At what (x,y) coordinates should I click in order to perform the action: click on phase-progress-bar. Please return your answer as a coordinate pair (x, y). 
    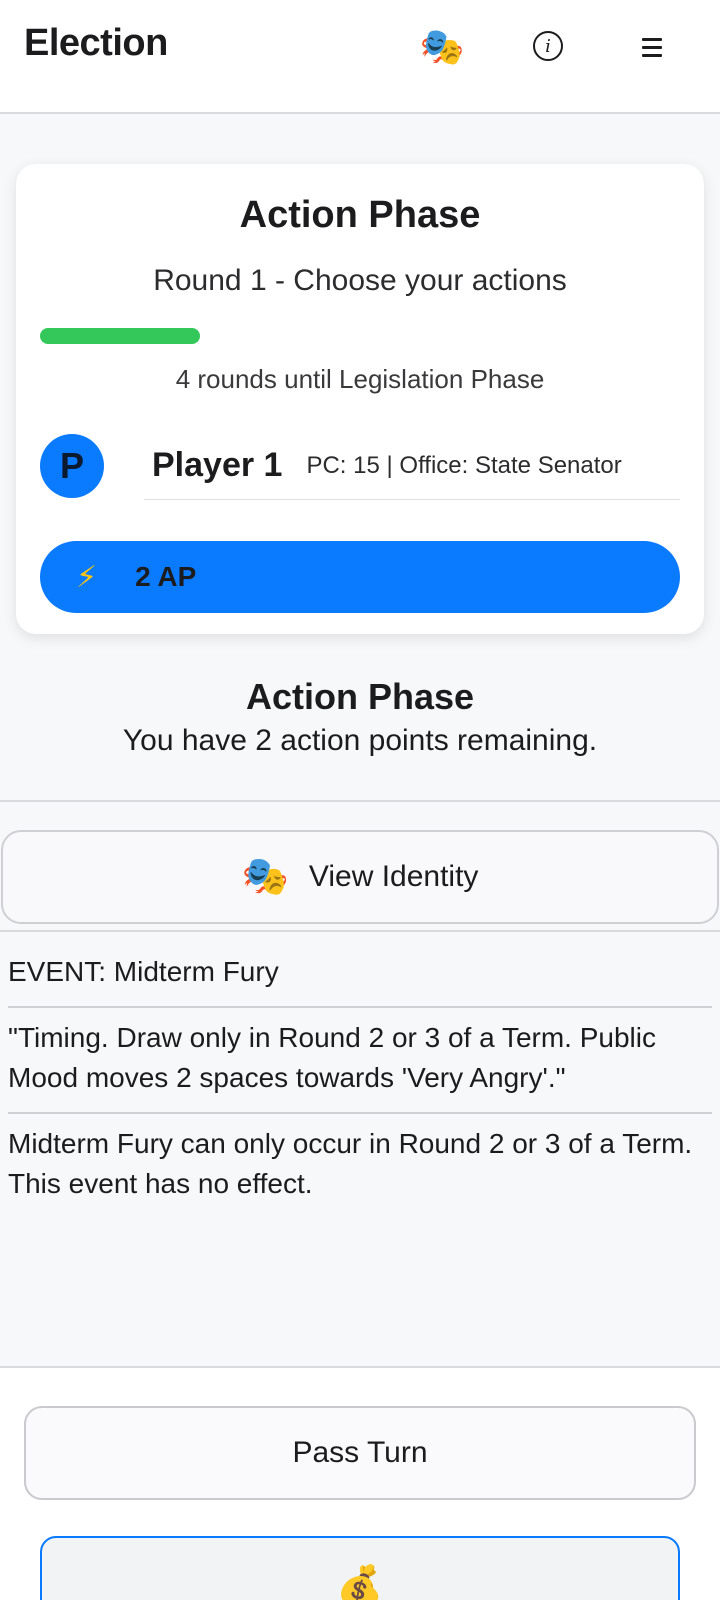
    Looking at the image, I should click on (360, 336).